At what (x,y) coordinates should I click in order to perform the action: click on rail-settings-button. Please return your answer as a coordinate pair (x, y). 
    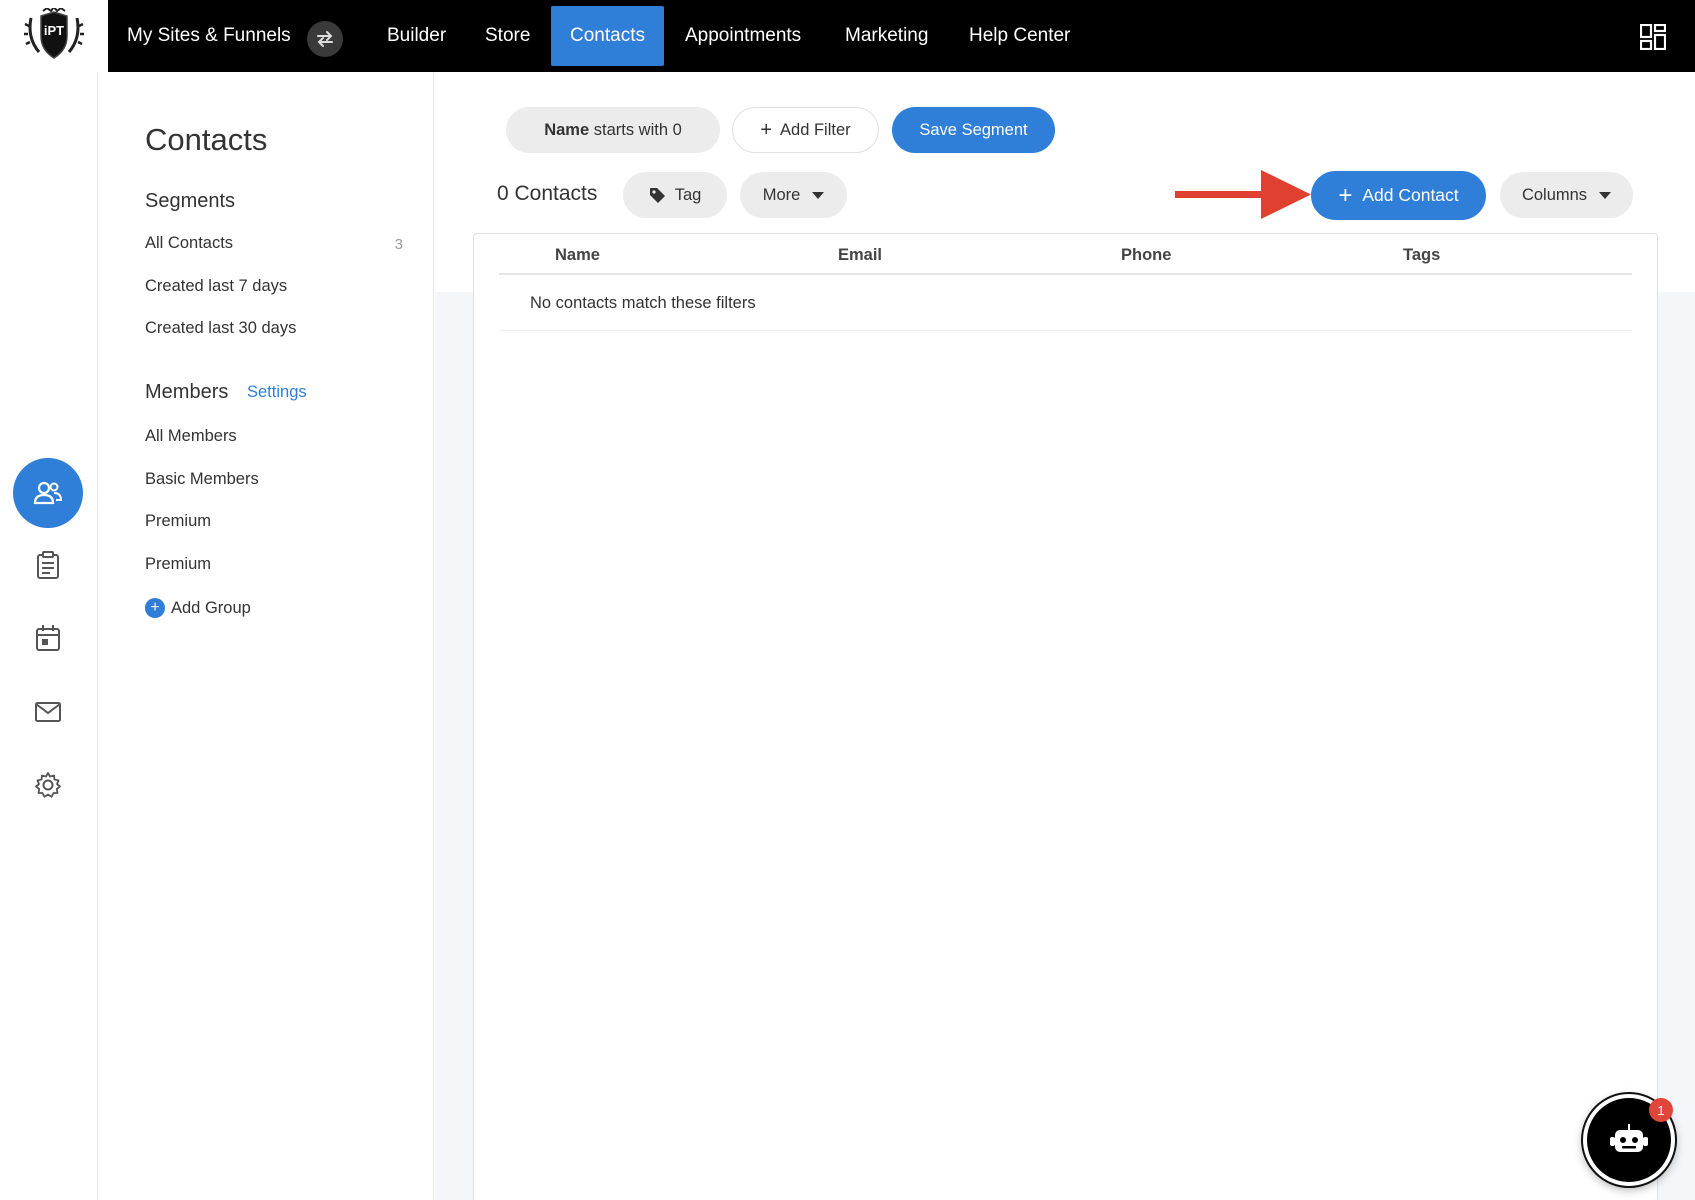
    Looking at the image, I should click on (48, 785).